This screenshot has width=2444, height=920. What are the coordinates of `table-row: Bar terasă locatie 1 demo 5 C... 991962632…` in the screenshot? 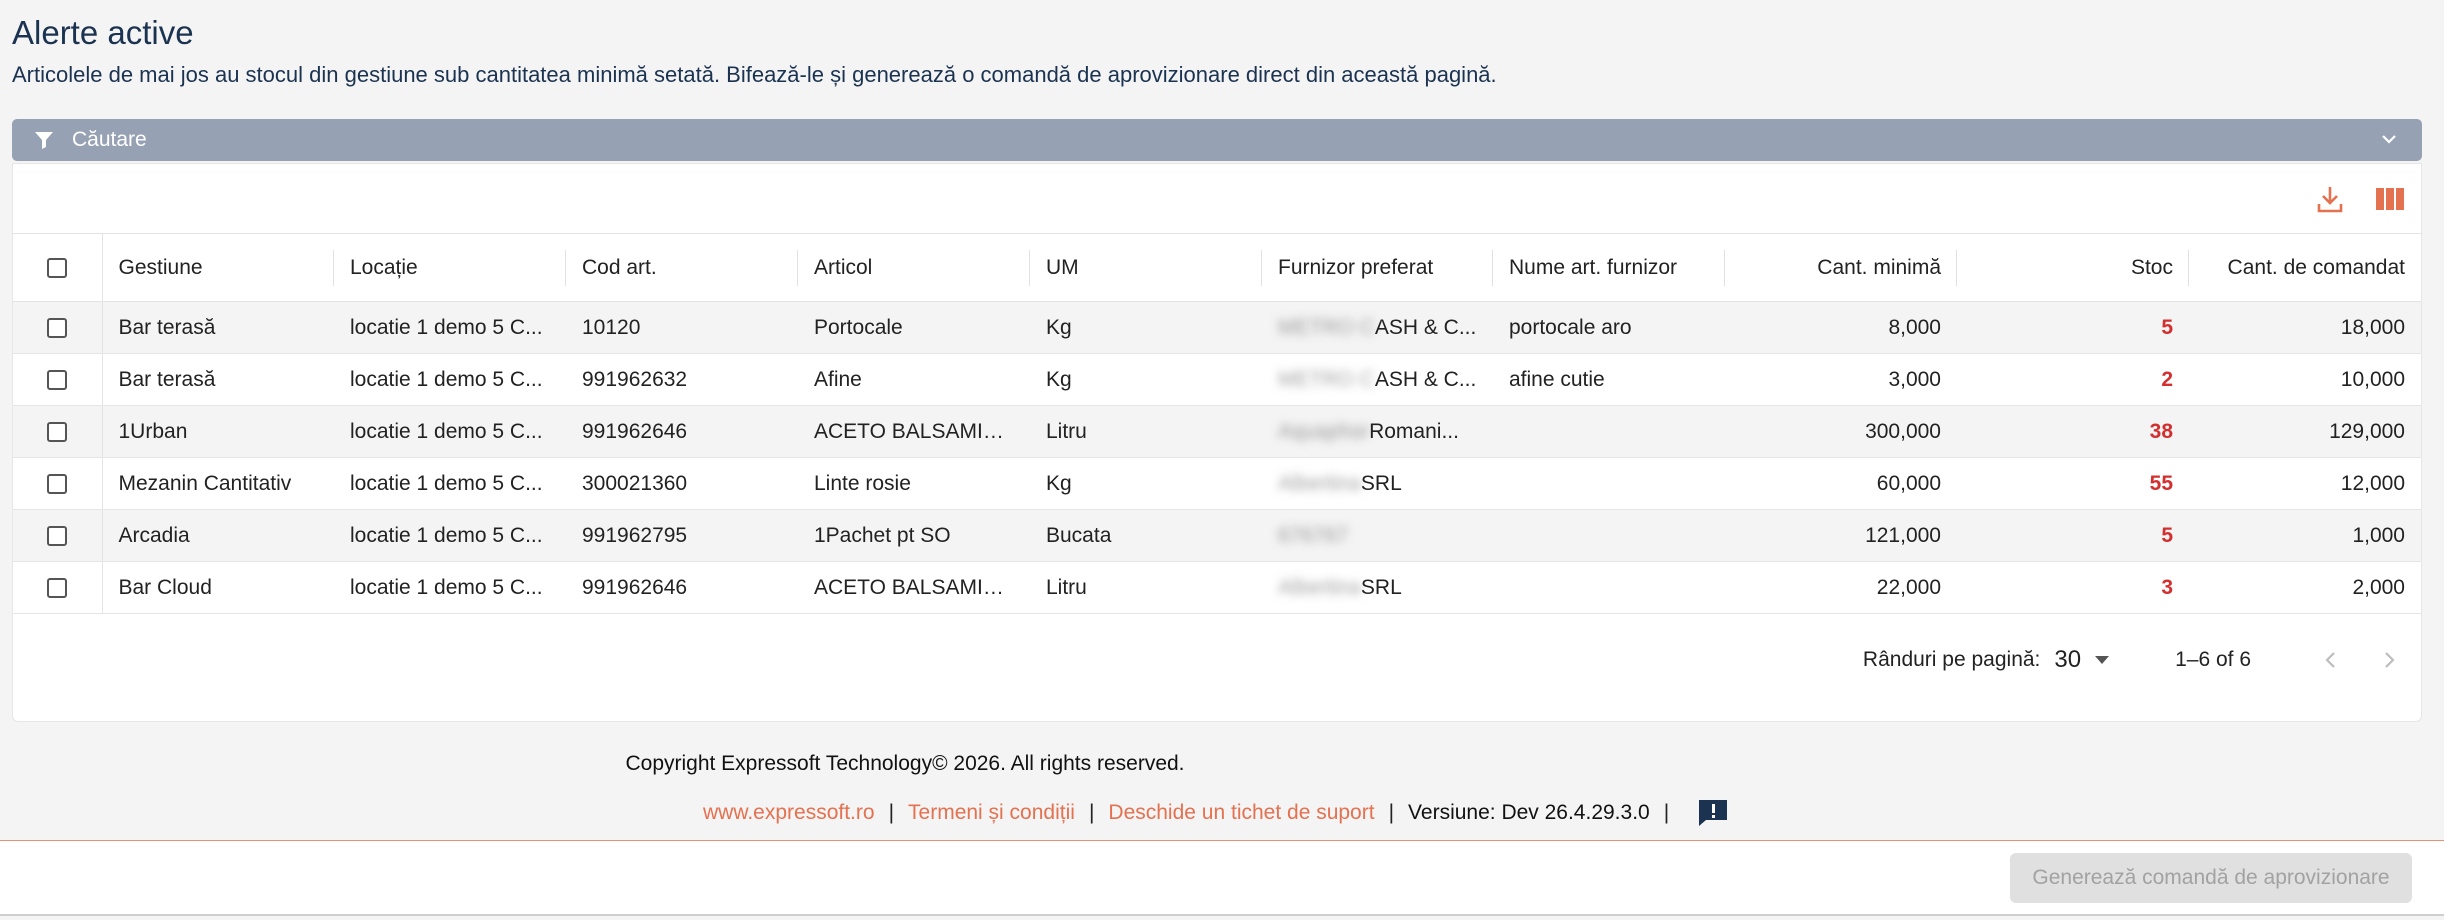 It's located at (1217, 379).